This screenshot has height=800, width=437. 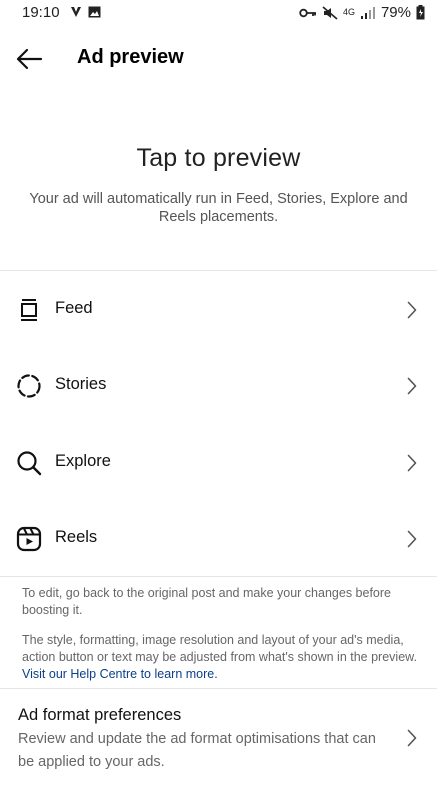 I want to click on gallery-icon, so click(x=94, y=12).